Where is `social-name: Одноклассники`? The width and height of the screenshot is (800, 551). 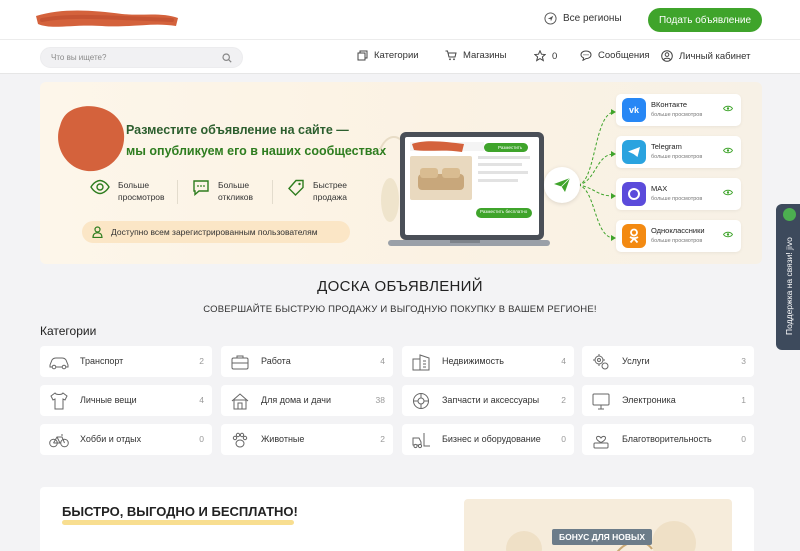
social-name: Одноклассники is located at coordinates (678, 230).